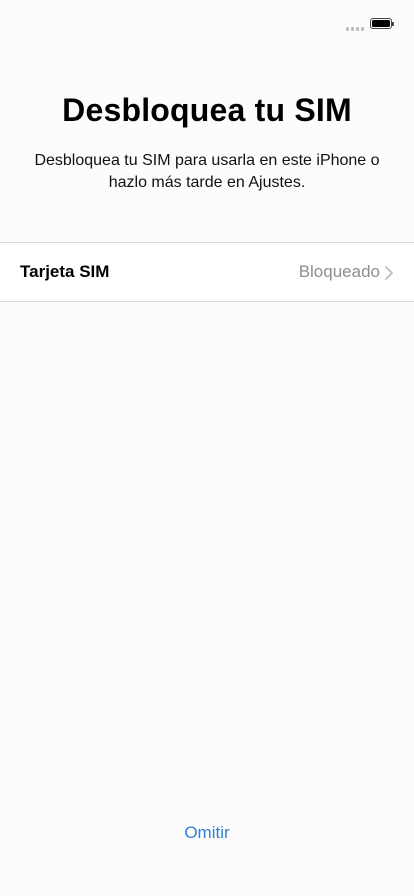  What do you see at coordinates (65, 271) in the screenshot?
I see `sim-card-label: Tarjeta SIM` at bounding box center [65, 271].